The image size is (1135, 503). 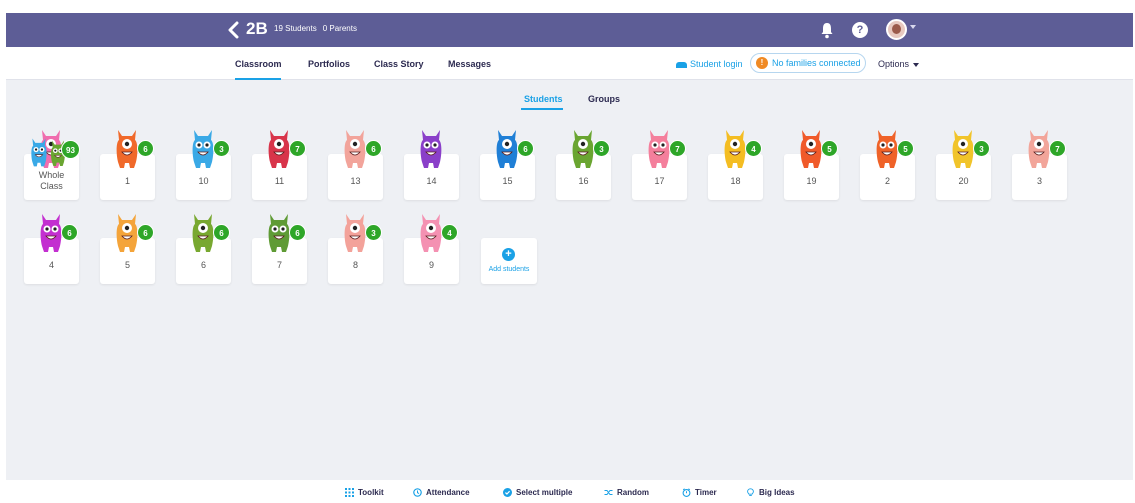 I want to click on monster-avatar, so click(x=431, y=147).